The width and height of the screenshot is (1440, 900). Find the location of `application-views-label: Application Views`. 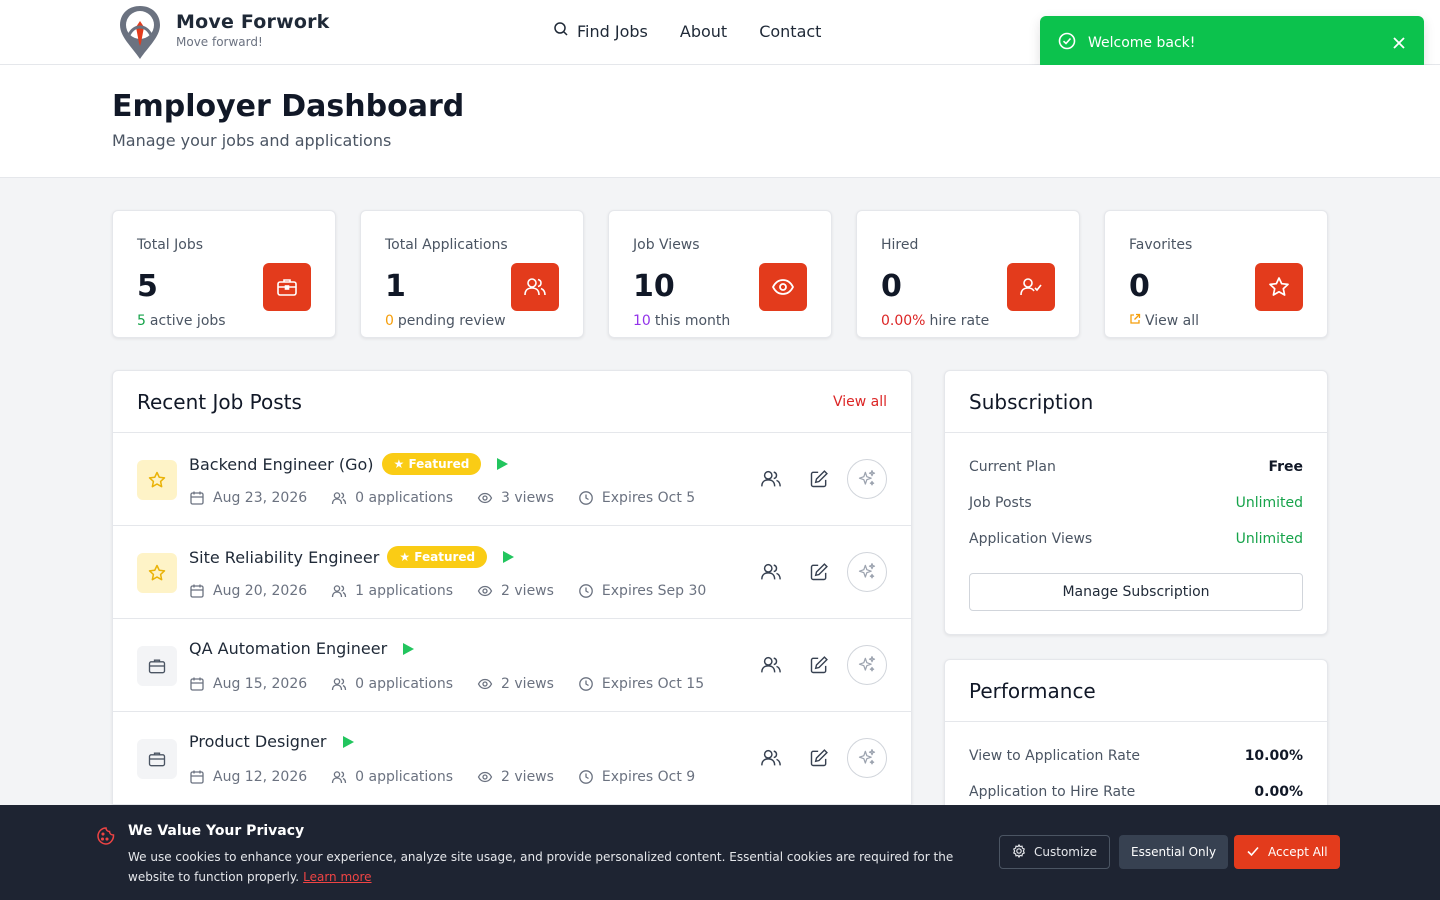

application-views-label: Application Views is located at coordinates (1031, 539).